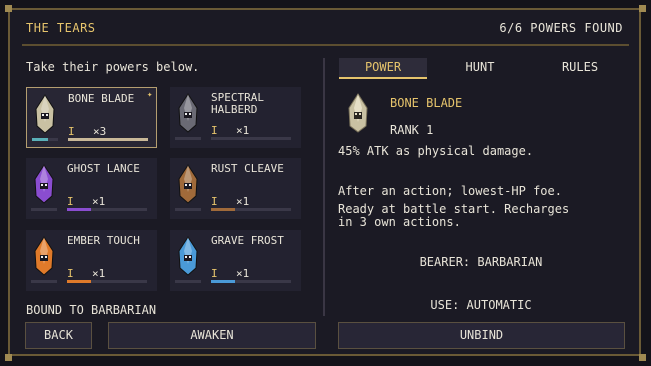 This screenshot has height=366, width=651. Describe the element at coordinates (113, 67) in the screenshot. I see `instructions-text: Take their powers below.` at that location.